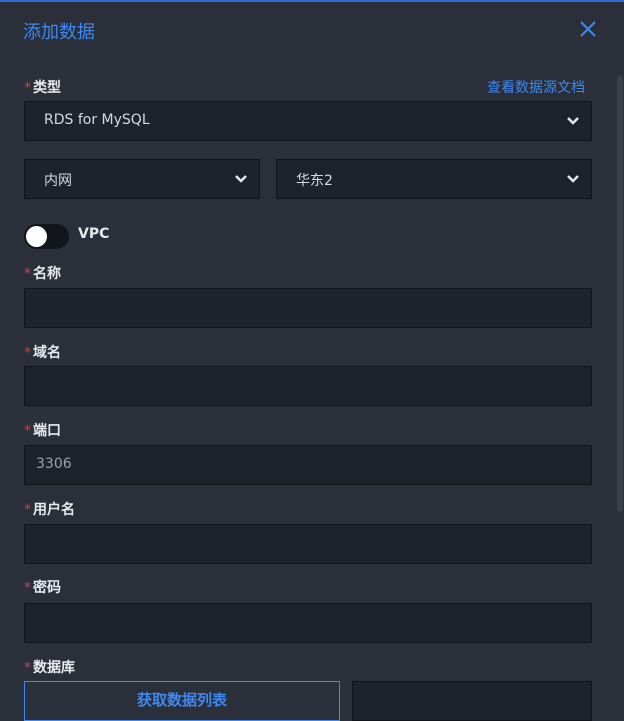 The image size is (624, 721). I want to click on close-icon, so click(588, 29).